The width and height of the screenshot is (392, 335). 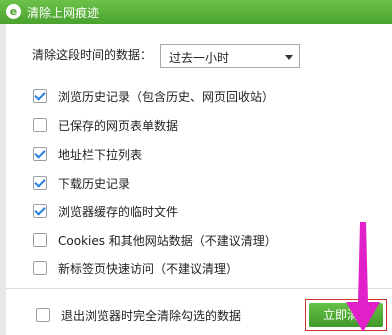 I want to click on annotation-arrow-icon, so click(x=363, y=277).